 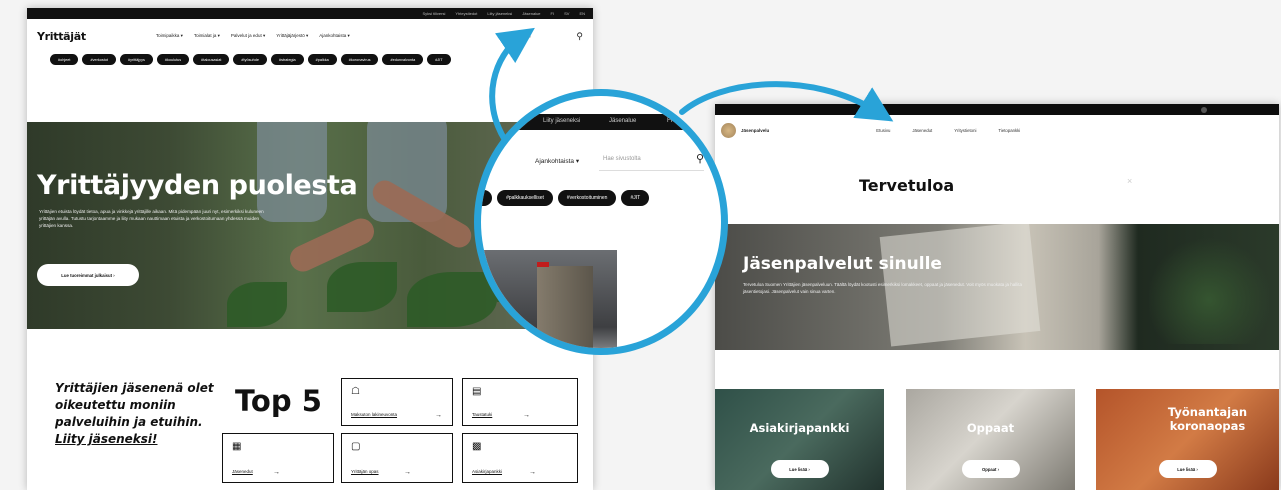 What do you see at coordinates (169, 36) in the screenshot?
I see `menu-item: Toimipaikka ▾` at bounding box center [169, 36].